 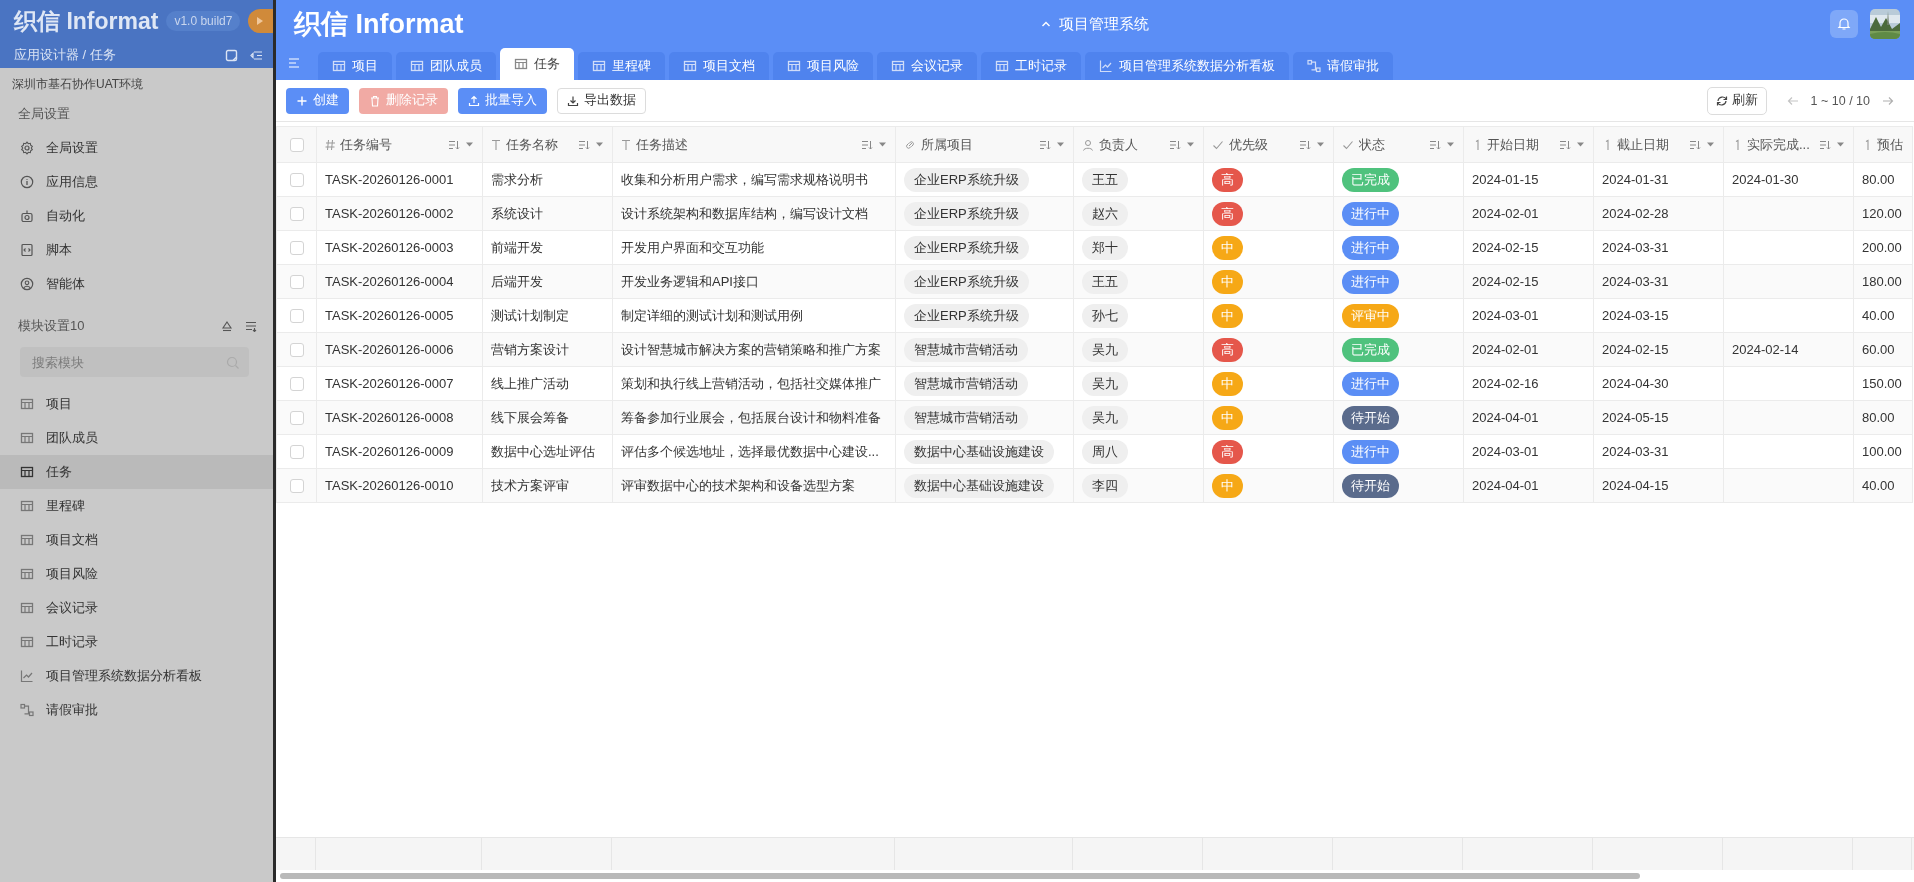 What do you see at coordinates (1370, 383) in the screenshot?
I see `status-tag: 进行中` at bounding box center [1370, 383].